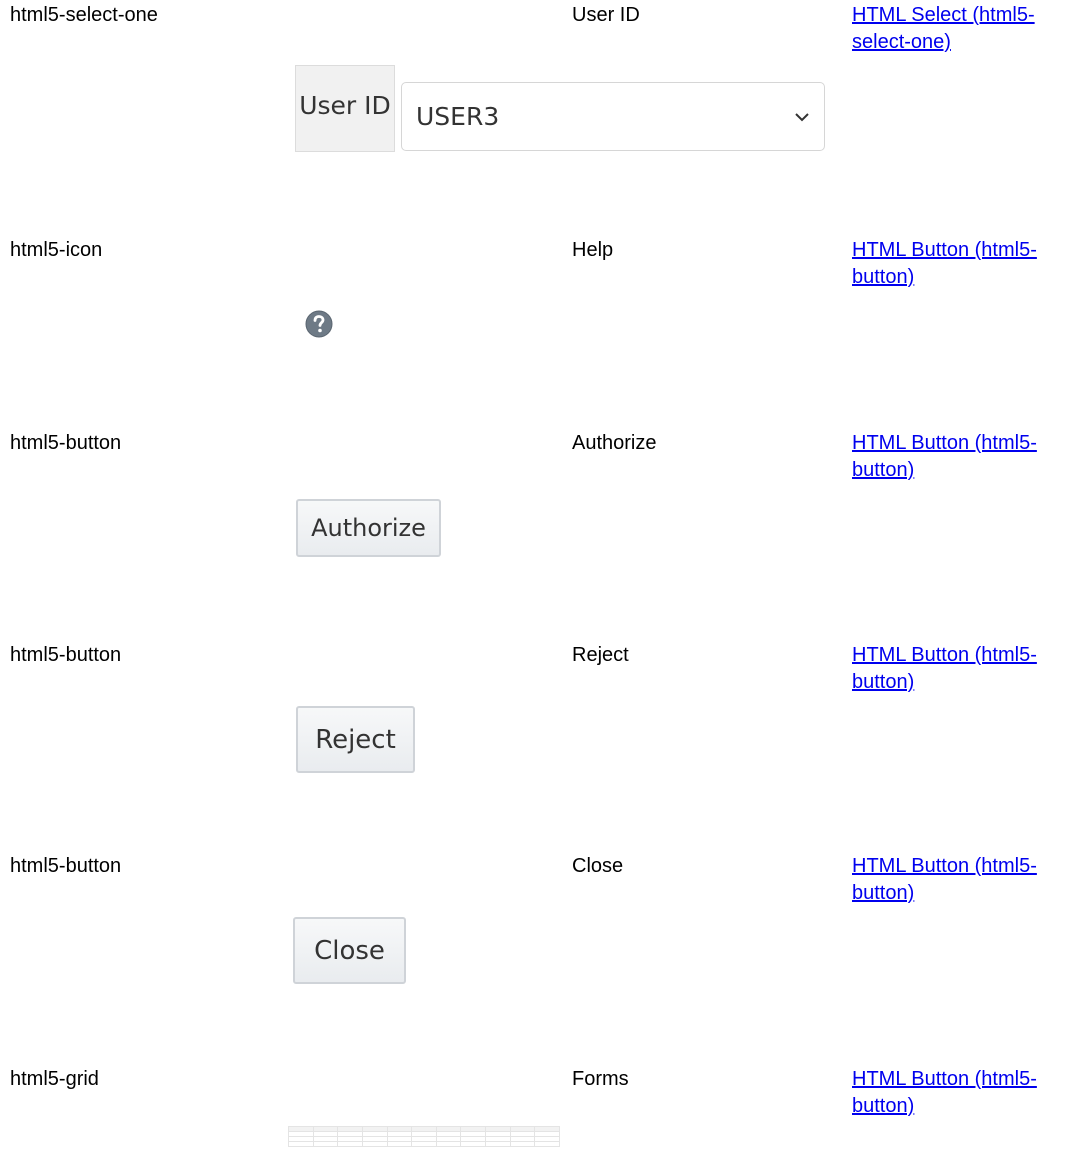 The height and width of the screenshot is (1151, 1085). I want to click on component-label: Forms, so click(600, 1079).